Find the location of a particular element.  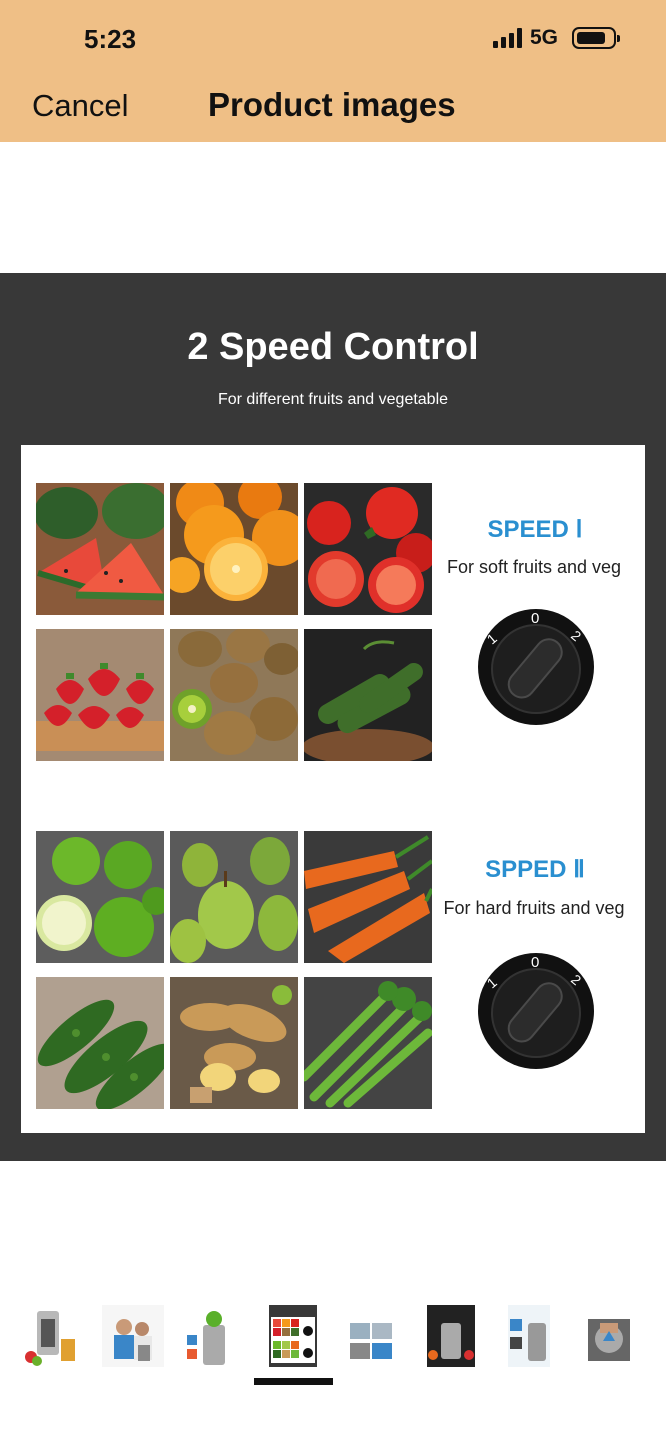

carrots-image is located at coordinates (368, 897).